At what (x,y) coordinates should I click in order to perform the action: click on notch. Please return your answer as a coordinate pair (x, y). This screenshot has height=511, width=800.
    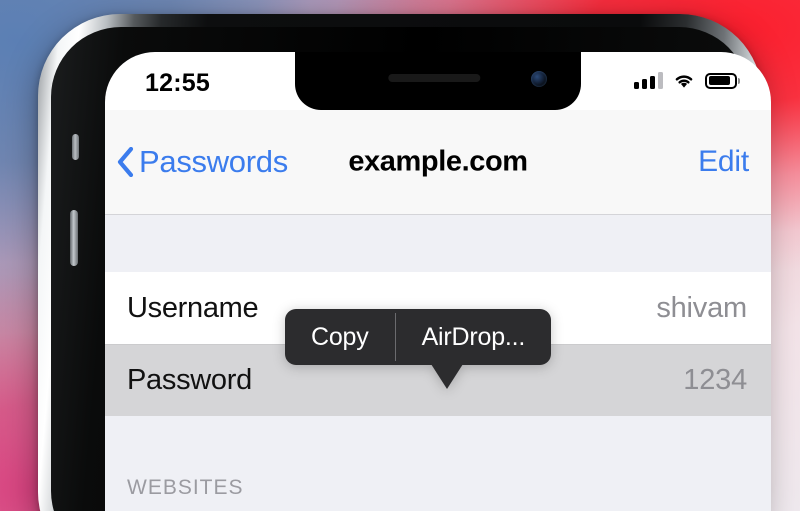
    Looking at the image, I should click on (438, 81).